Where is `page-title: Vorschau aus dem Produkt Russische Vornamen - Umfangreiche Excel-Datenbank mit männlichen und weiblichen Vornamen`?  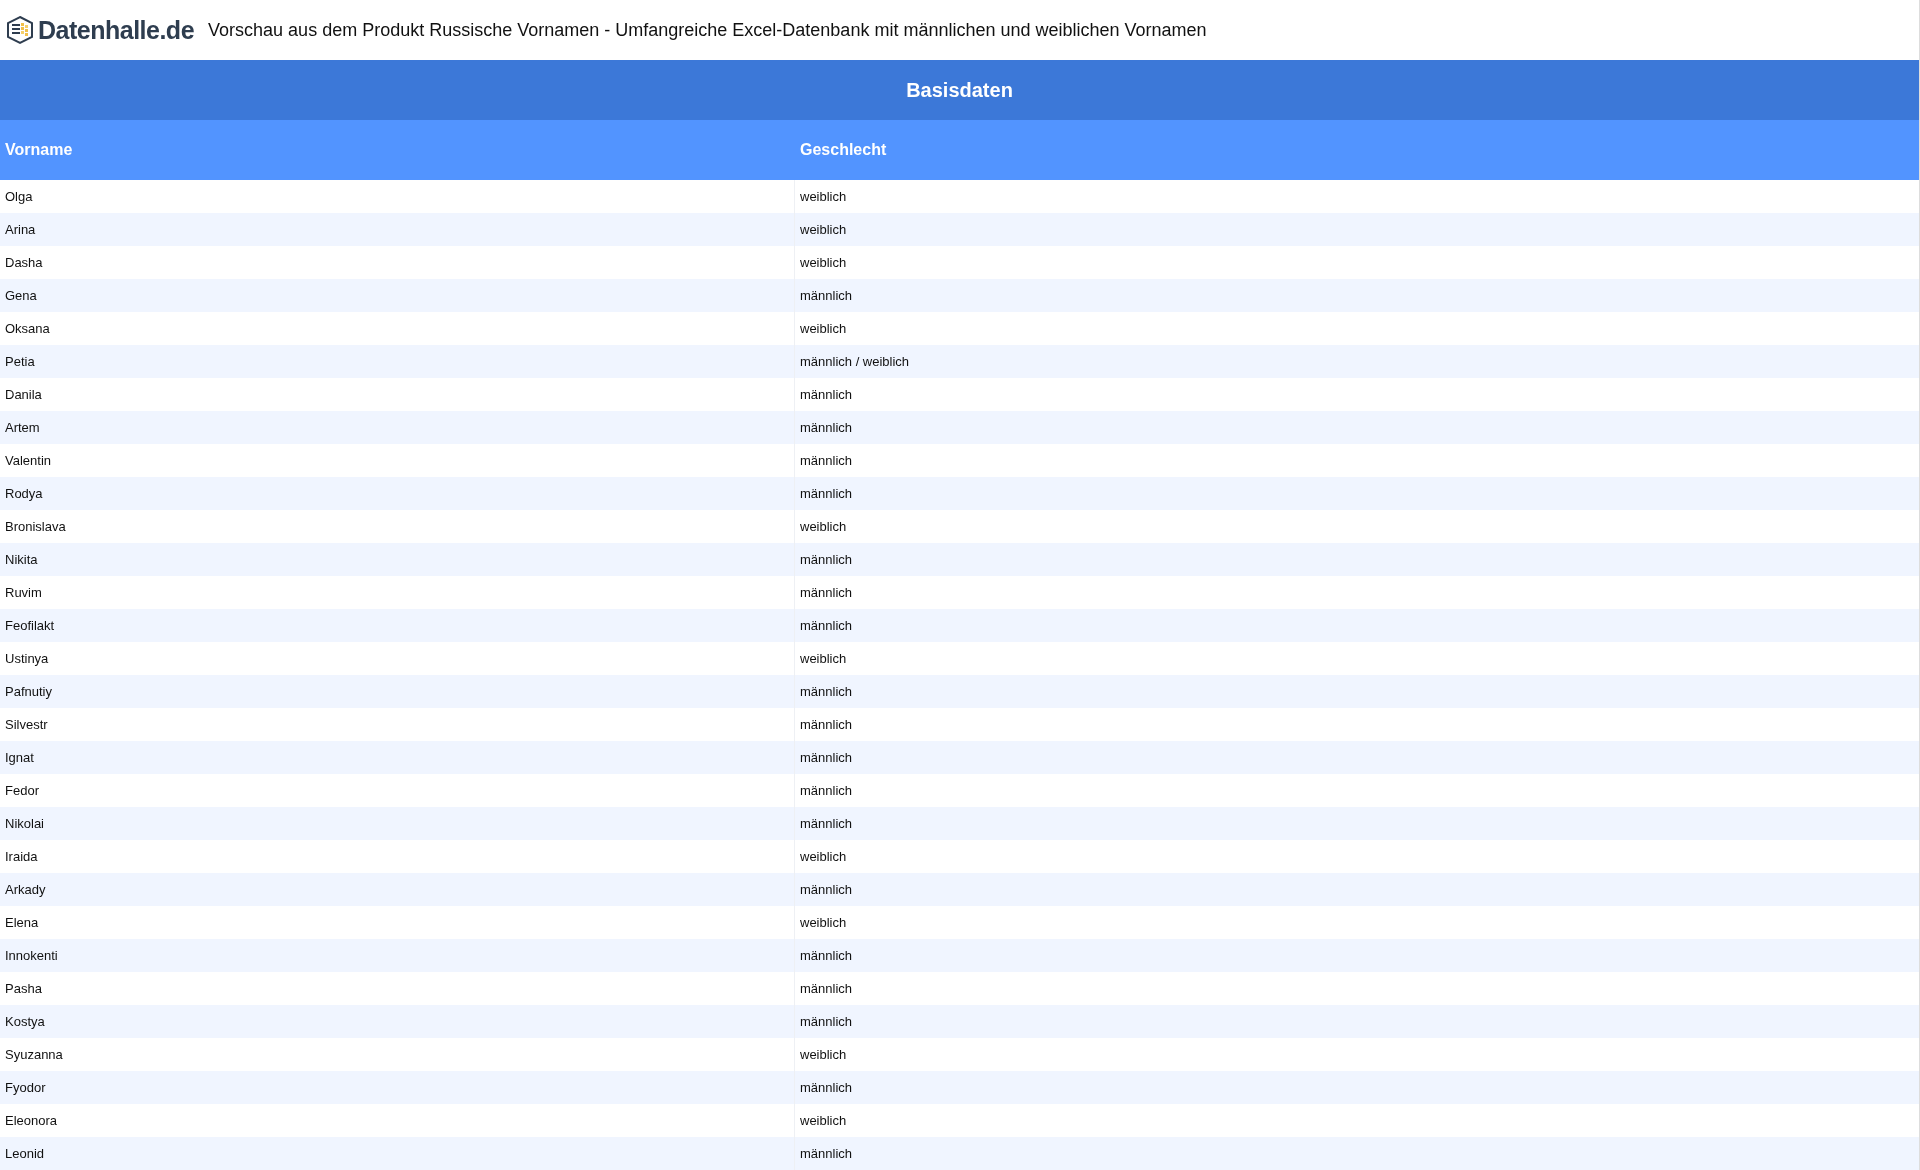 page-title: Vorschau aus dem Produkt Russische Vornamen - Umfangreiche Excel-Datenbank mit männlichen und weiblichen Vornamen is located at coordinates (707, 30).